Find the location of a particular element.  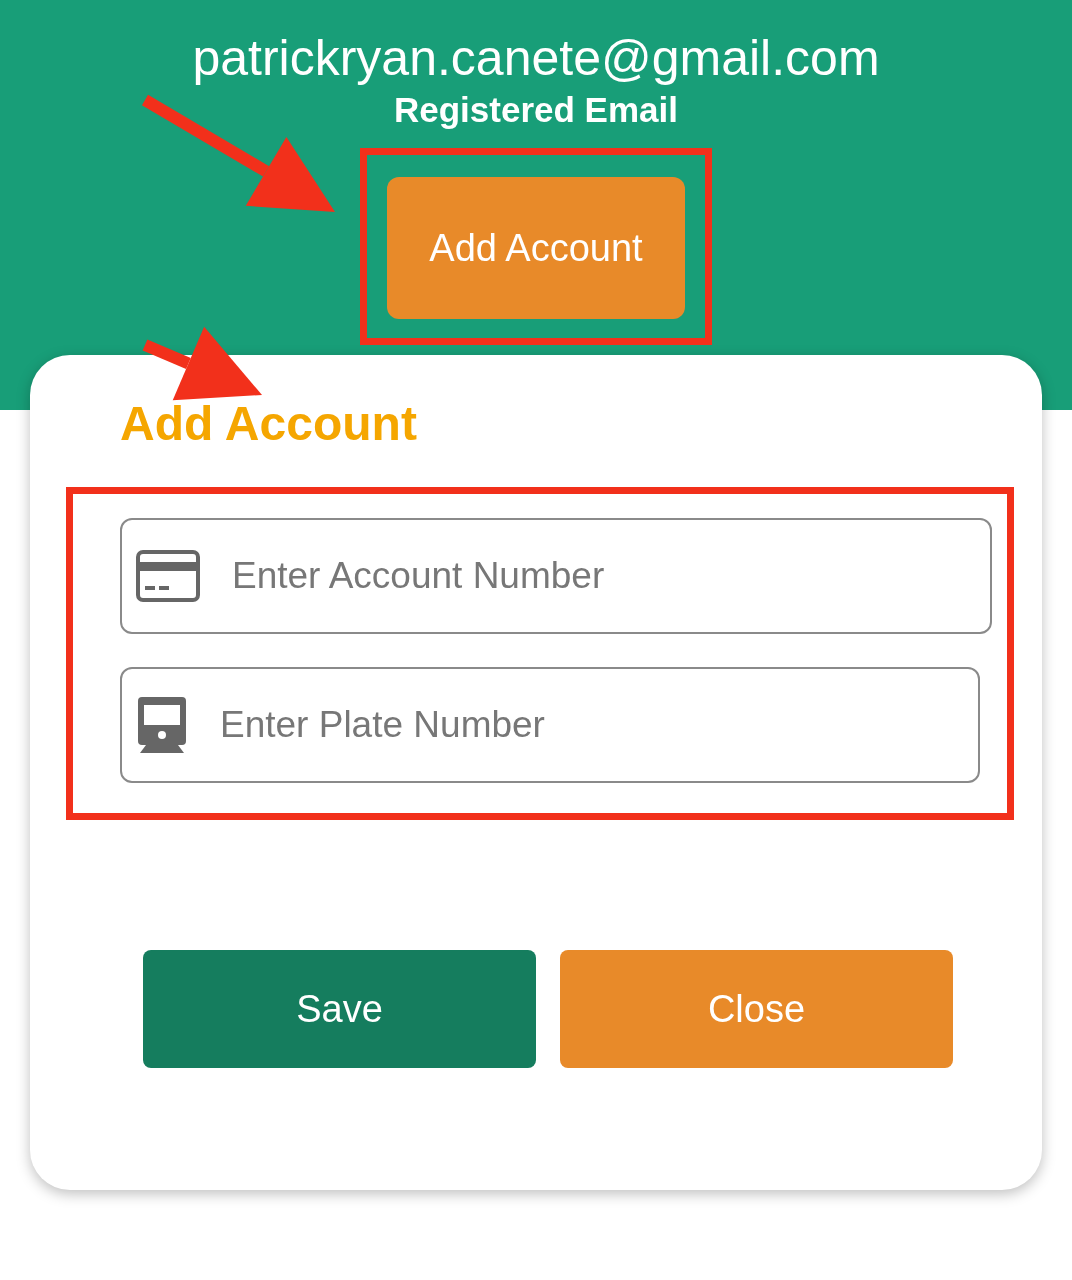

input-field: Enter Plate Number is located at coordinates (550, 725).